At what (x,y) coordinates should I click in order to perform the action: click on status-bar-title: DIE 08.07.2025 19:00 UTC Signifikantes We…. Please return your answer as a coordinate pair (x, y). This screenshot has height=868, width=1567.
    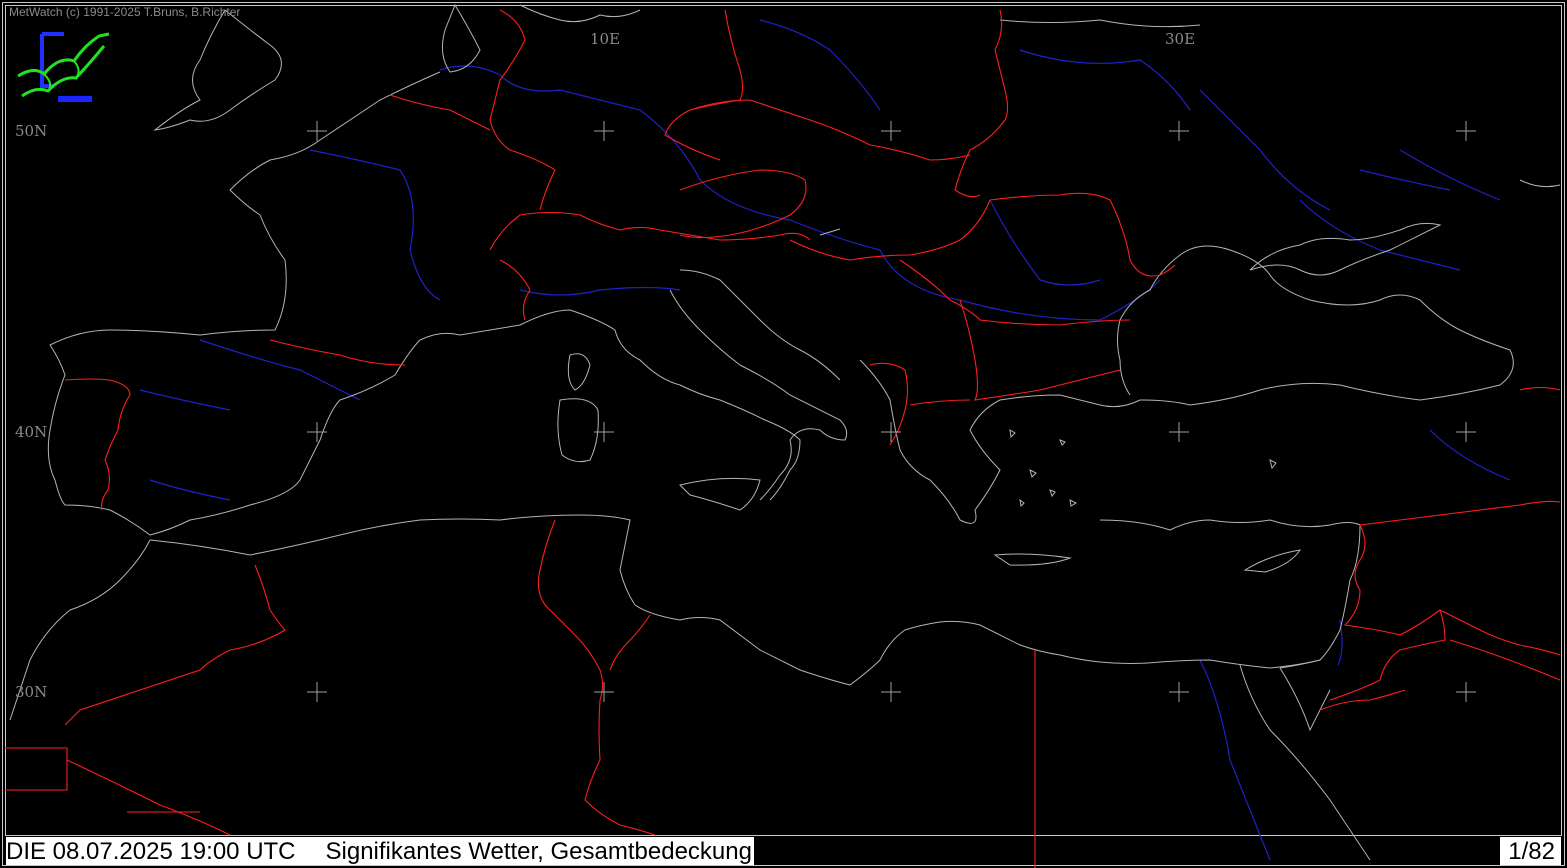
    Looking at the image, I should click on (380, 851).